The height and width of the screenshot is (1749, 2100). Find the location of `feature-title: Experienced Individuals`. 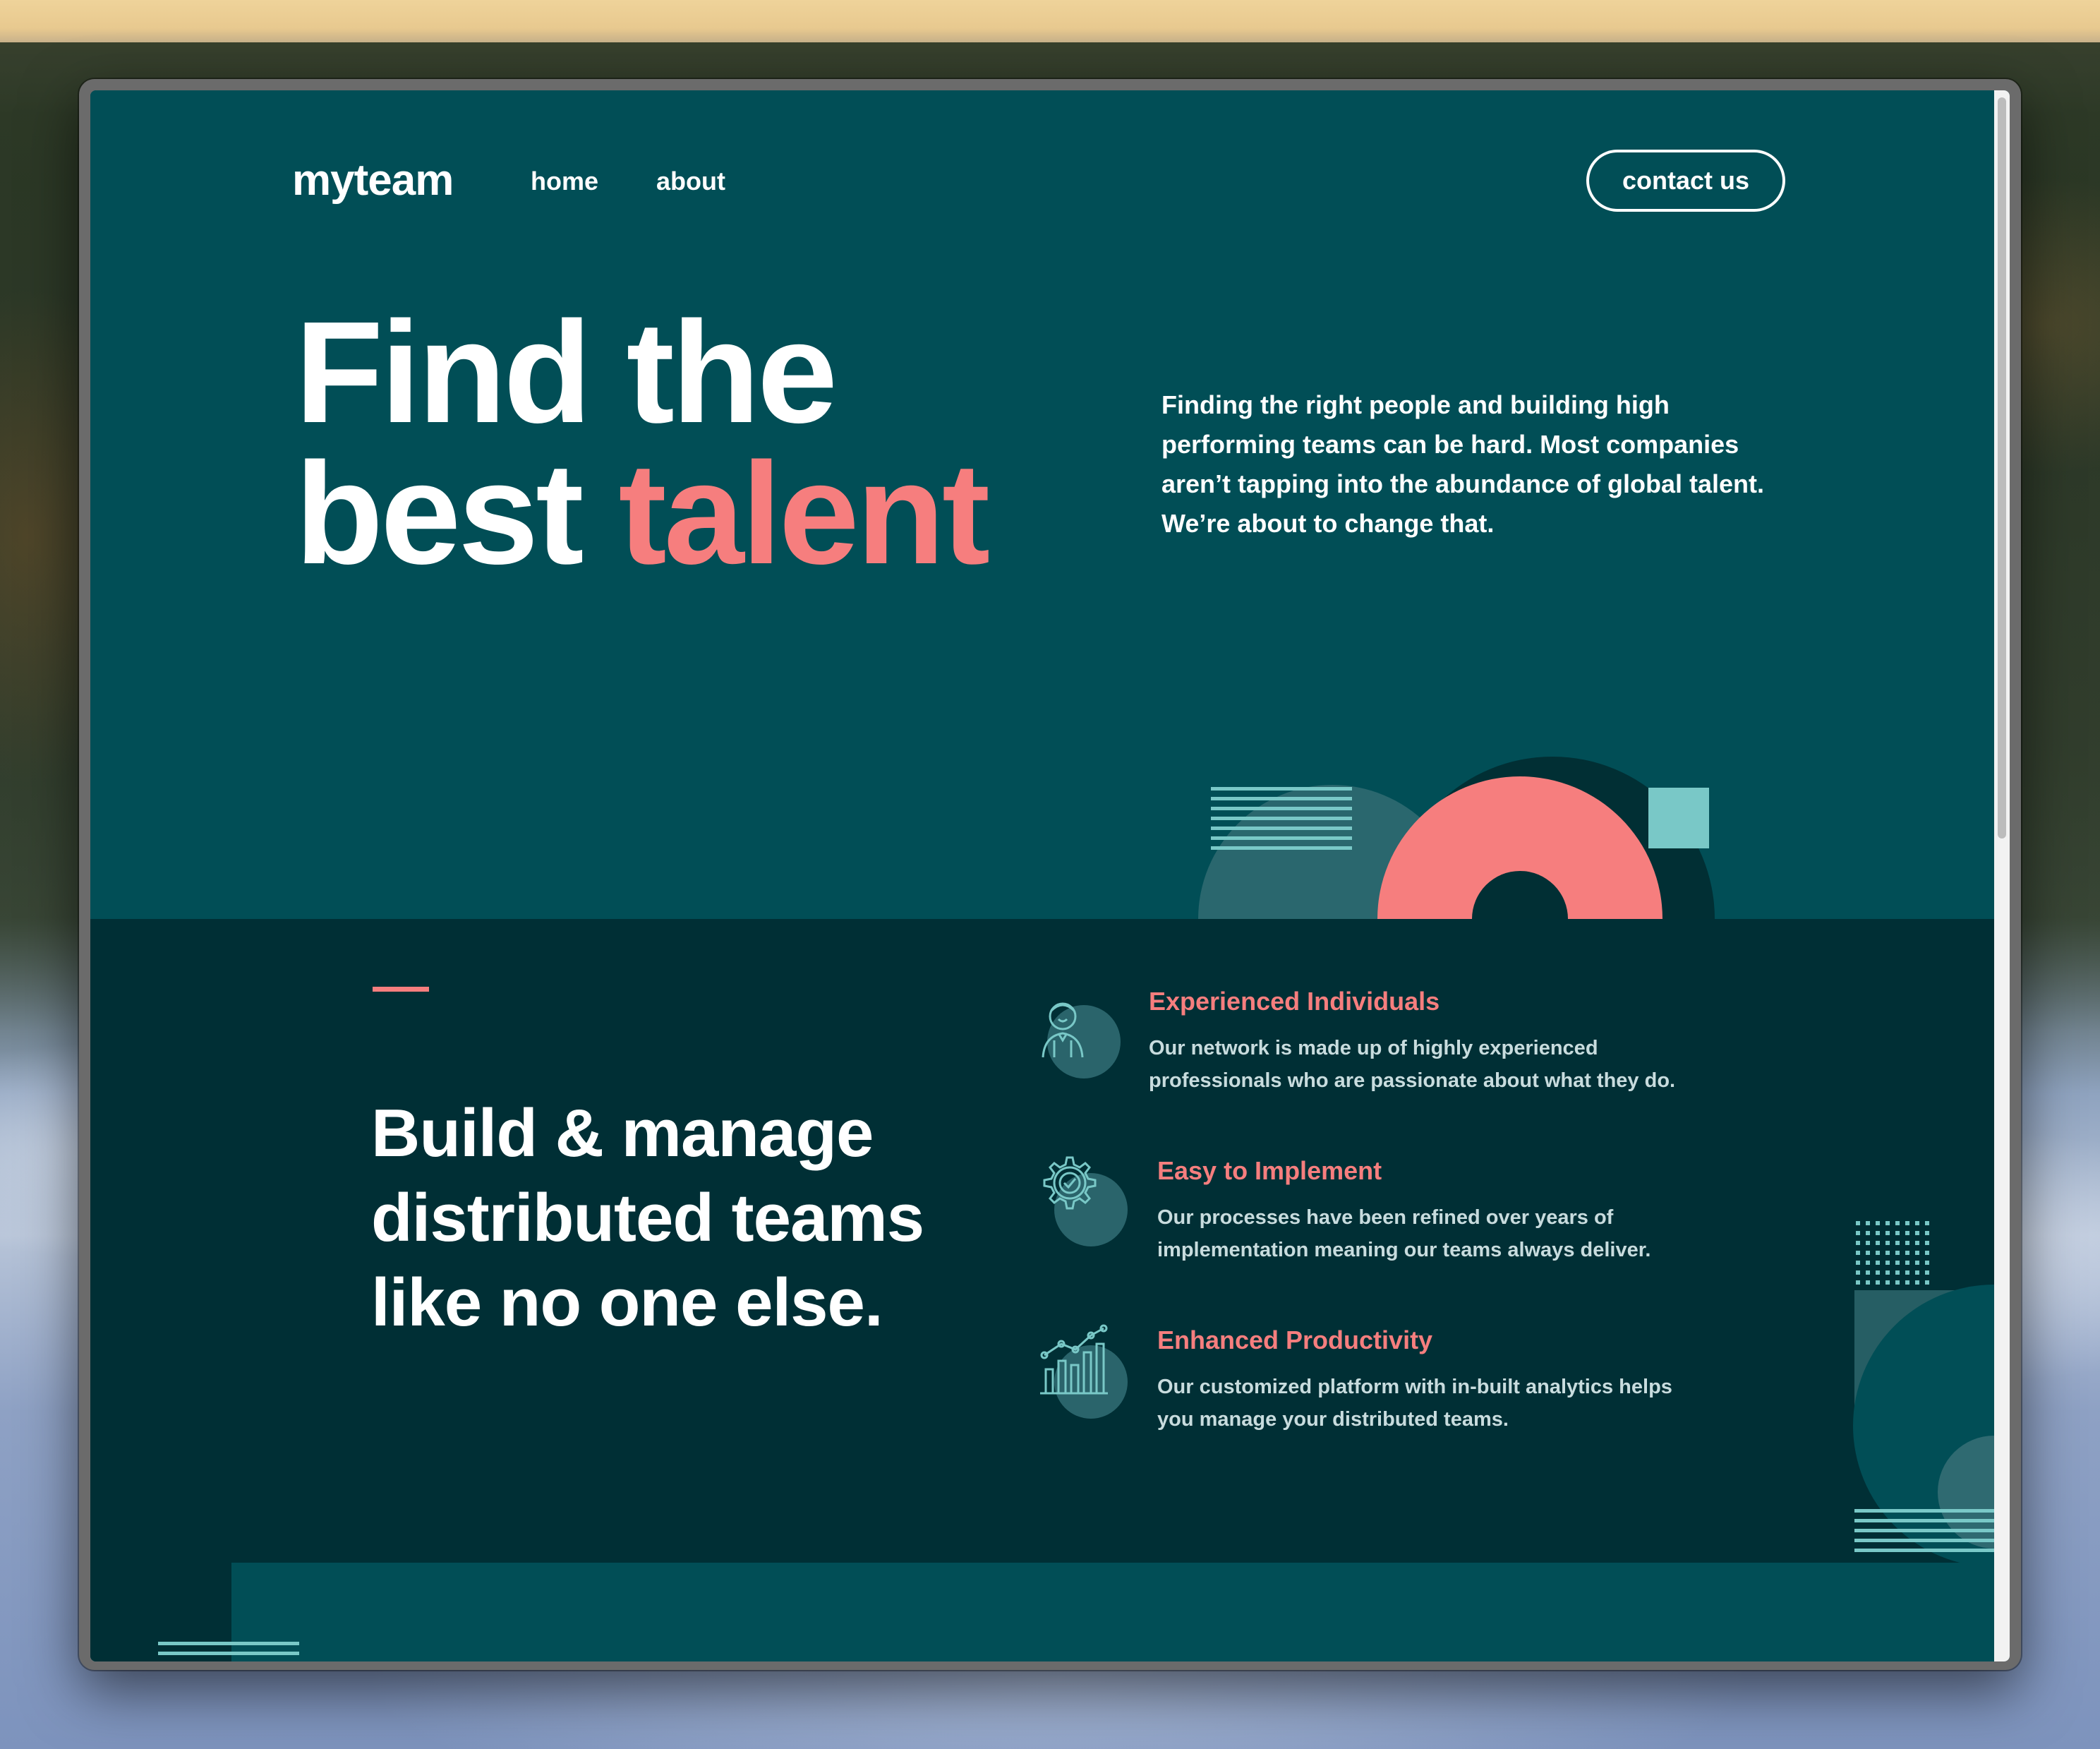

feature-title: Experienced Individuals is located at coordinates (1294, 1001).